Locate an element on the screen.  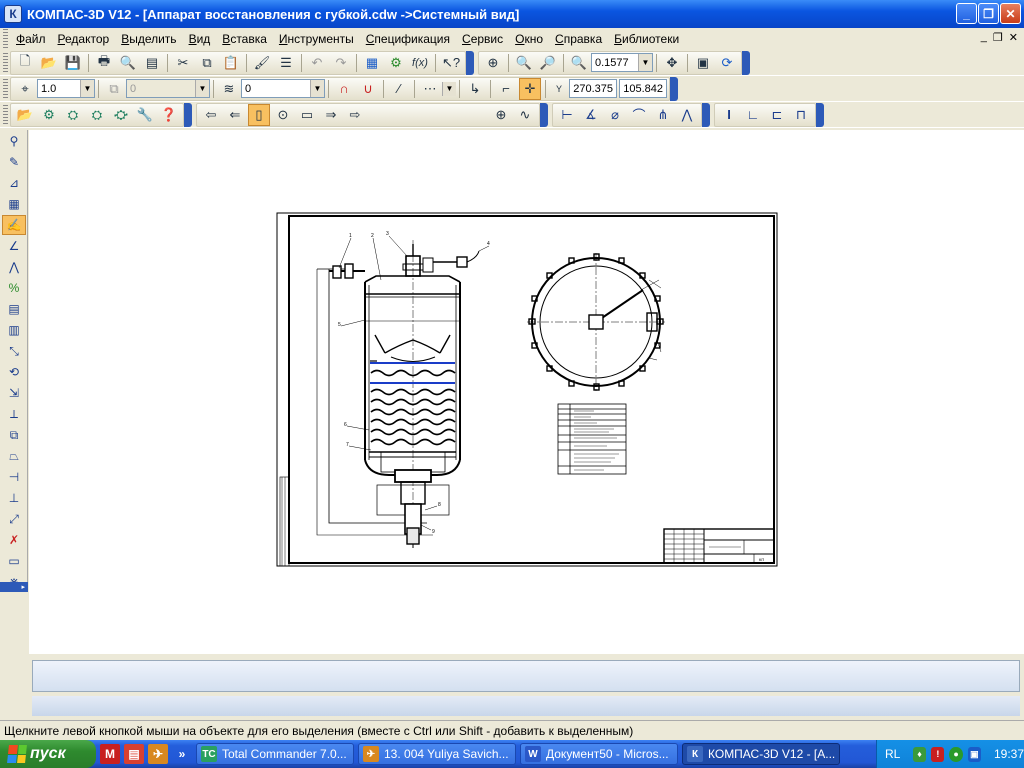
menu-grip is located at coordinates (5, 39).